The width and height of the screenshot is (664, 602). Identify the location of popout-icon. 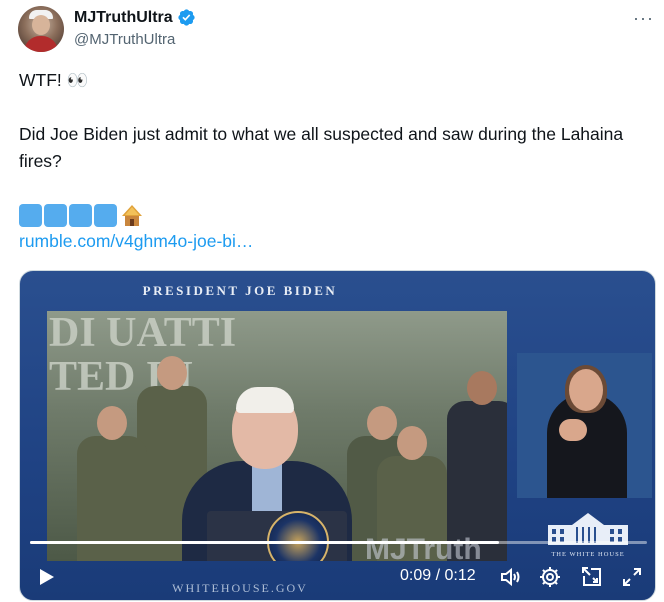
(592, 577).